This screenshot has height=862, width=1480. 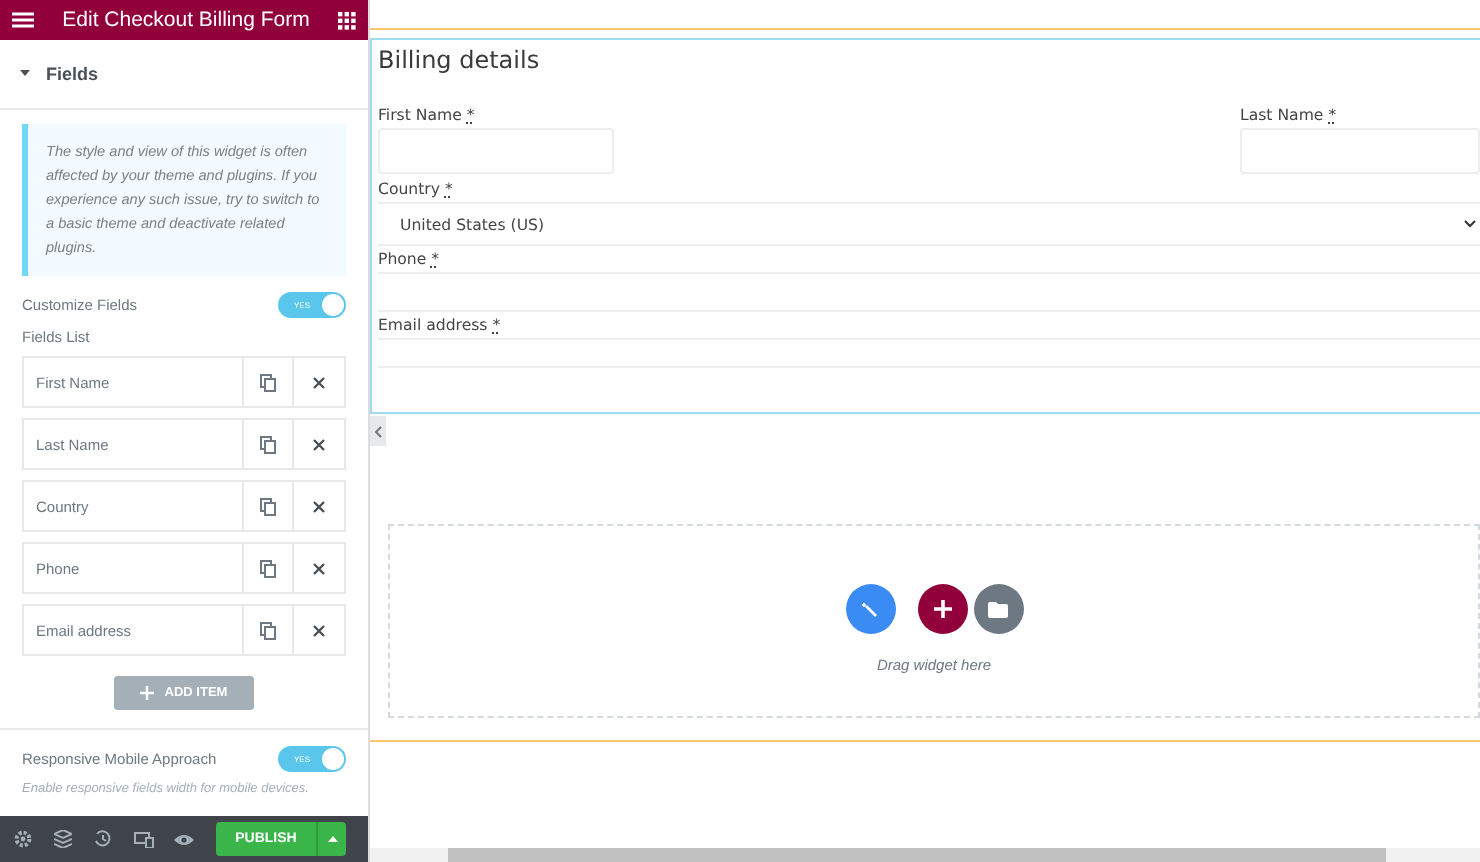 What do you see at coordinates (23, 20) in the screenshot?
I see `menu-icon` at bounding box center [23, 20].